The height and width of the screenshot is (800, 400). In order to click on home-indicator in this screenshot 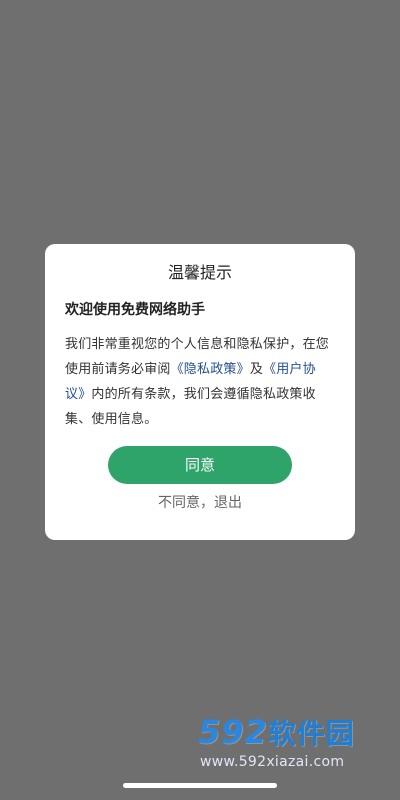, I will do `click(200, 785)`.